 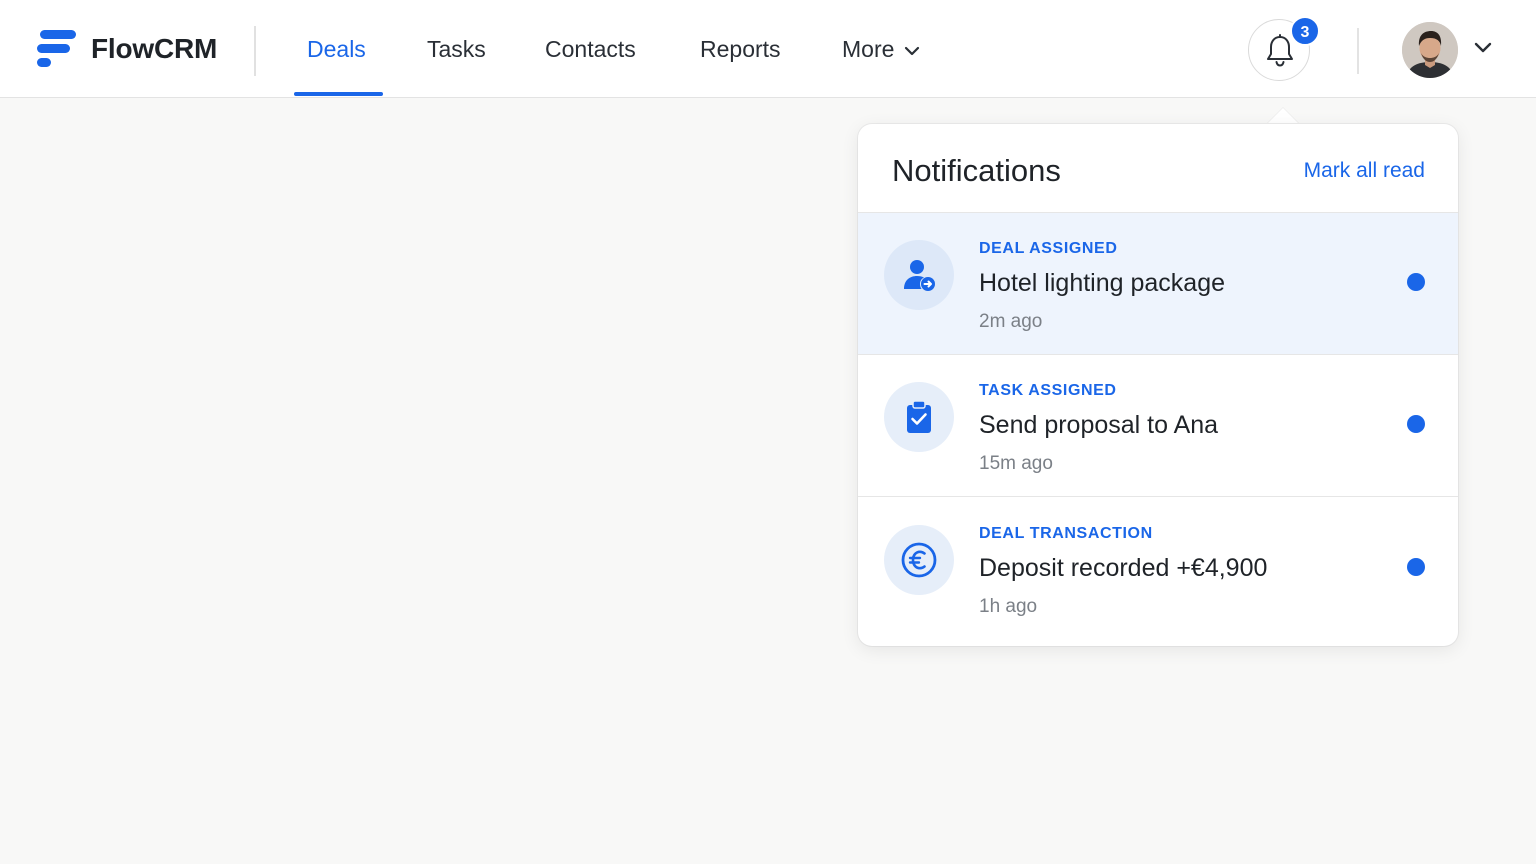 I want to click on nav-tab-more: More, so click(x=881, y=49).